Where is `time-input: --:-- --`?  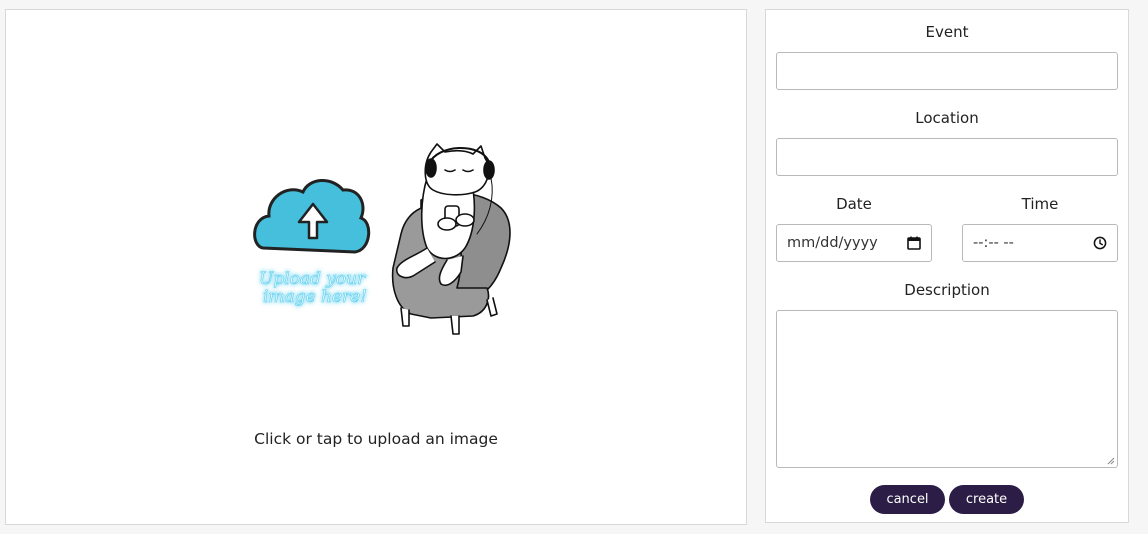
time-input: --:-- -- is located at coordinates (1040, 243).